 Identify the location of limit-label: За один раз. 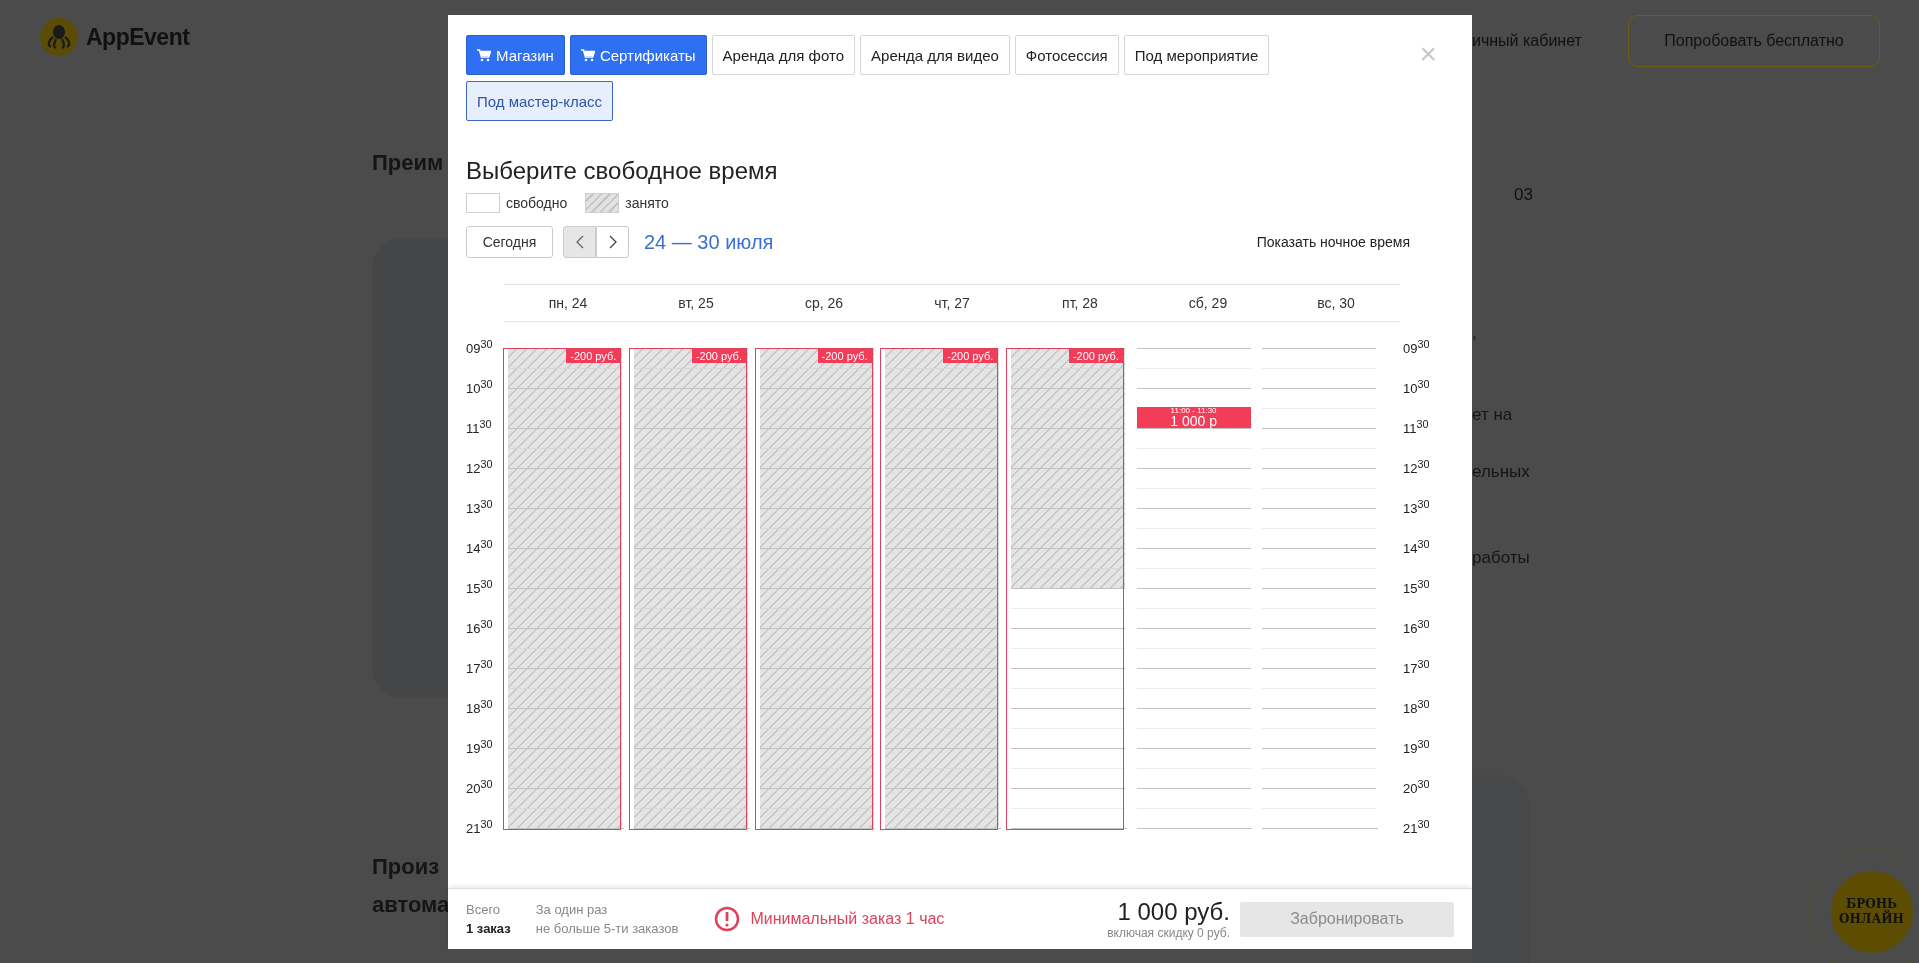
(572, 909).